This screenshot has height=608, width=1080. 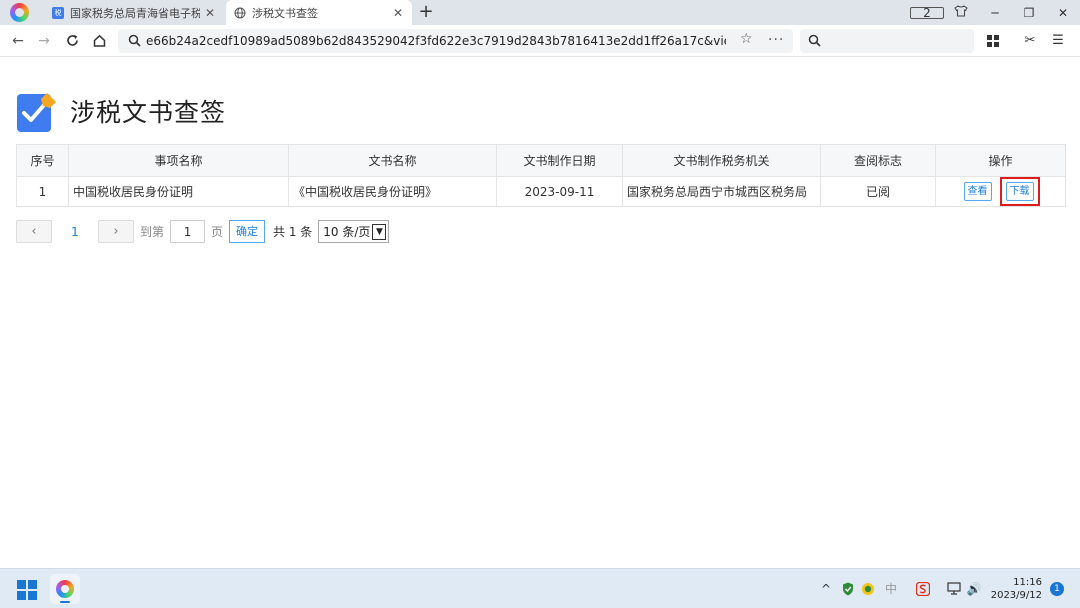 I want to click on taskbar-browser-app, so click(x=65, y=589).